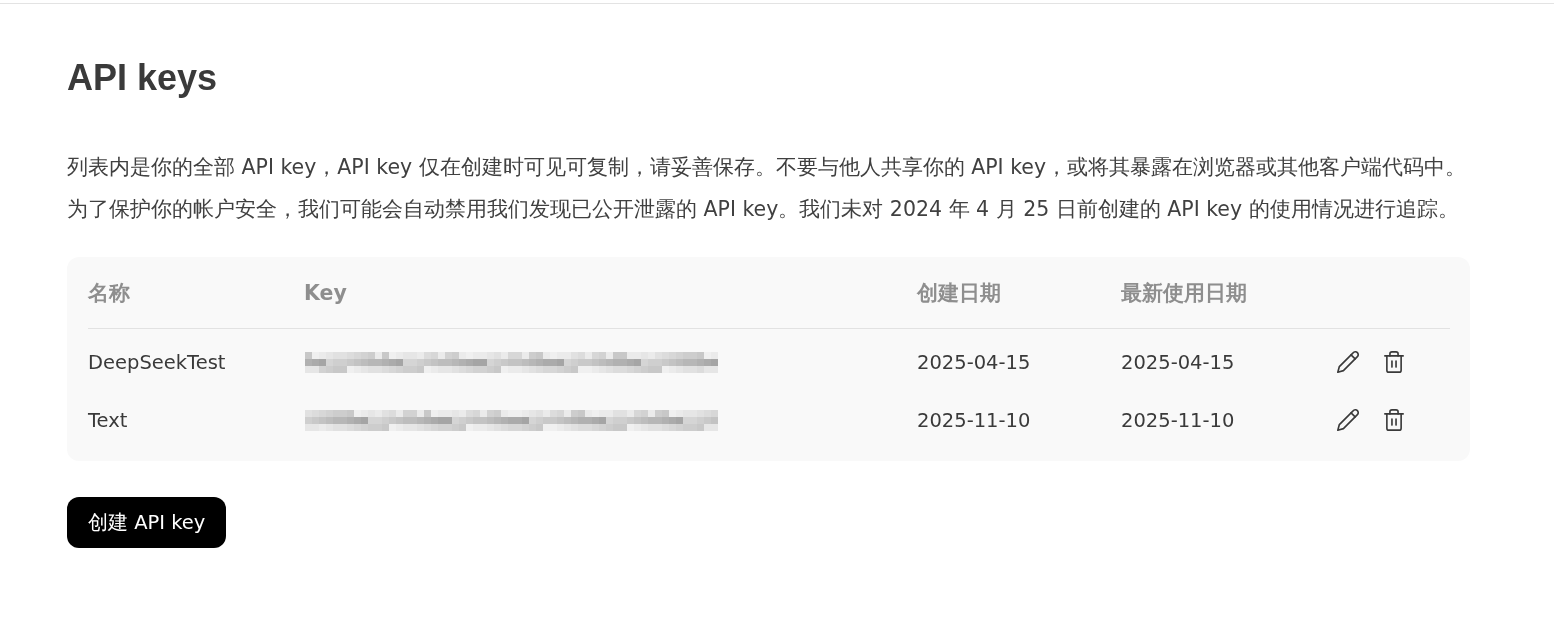  What do you see at coordinates (325, 292) in the screenshot?
I see `column-header: Key` at bounding box center [325, 292].